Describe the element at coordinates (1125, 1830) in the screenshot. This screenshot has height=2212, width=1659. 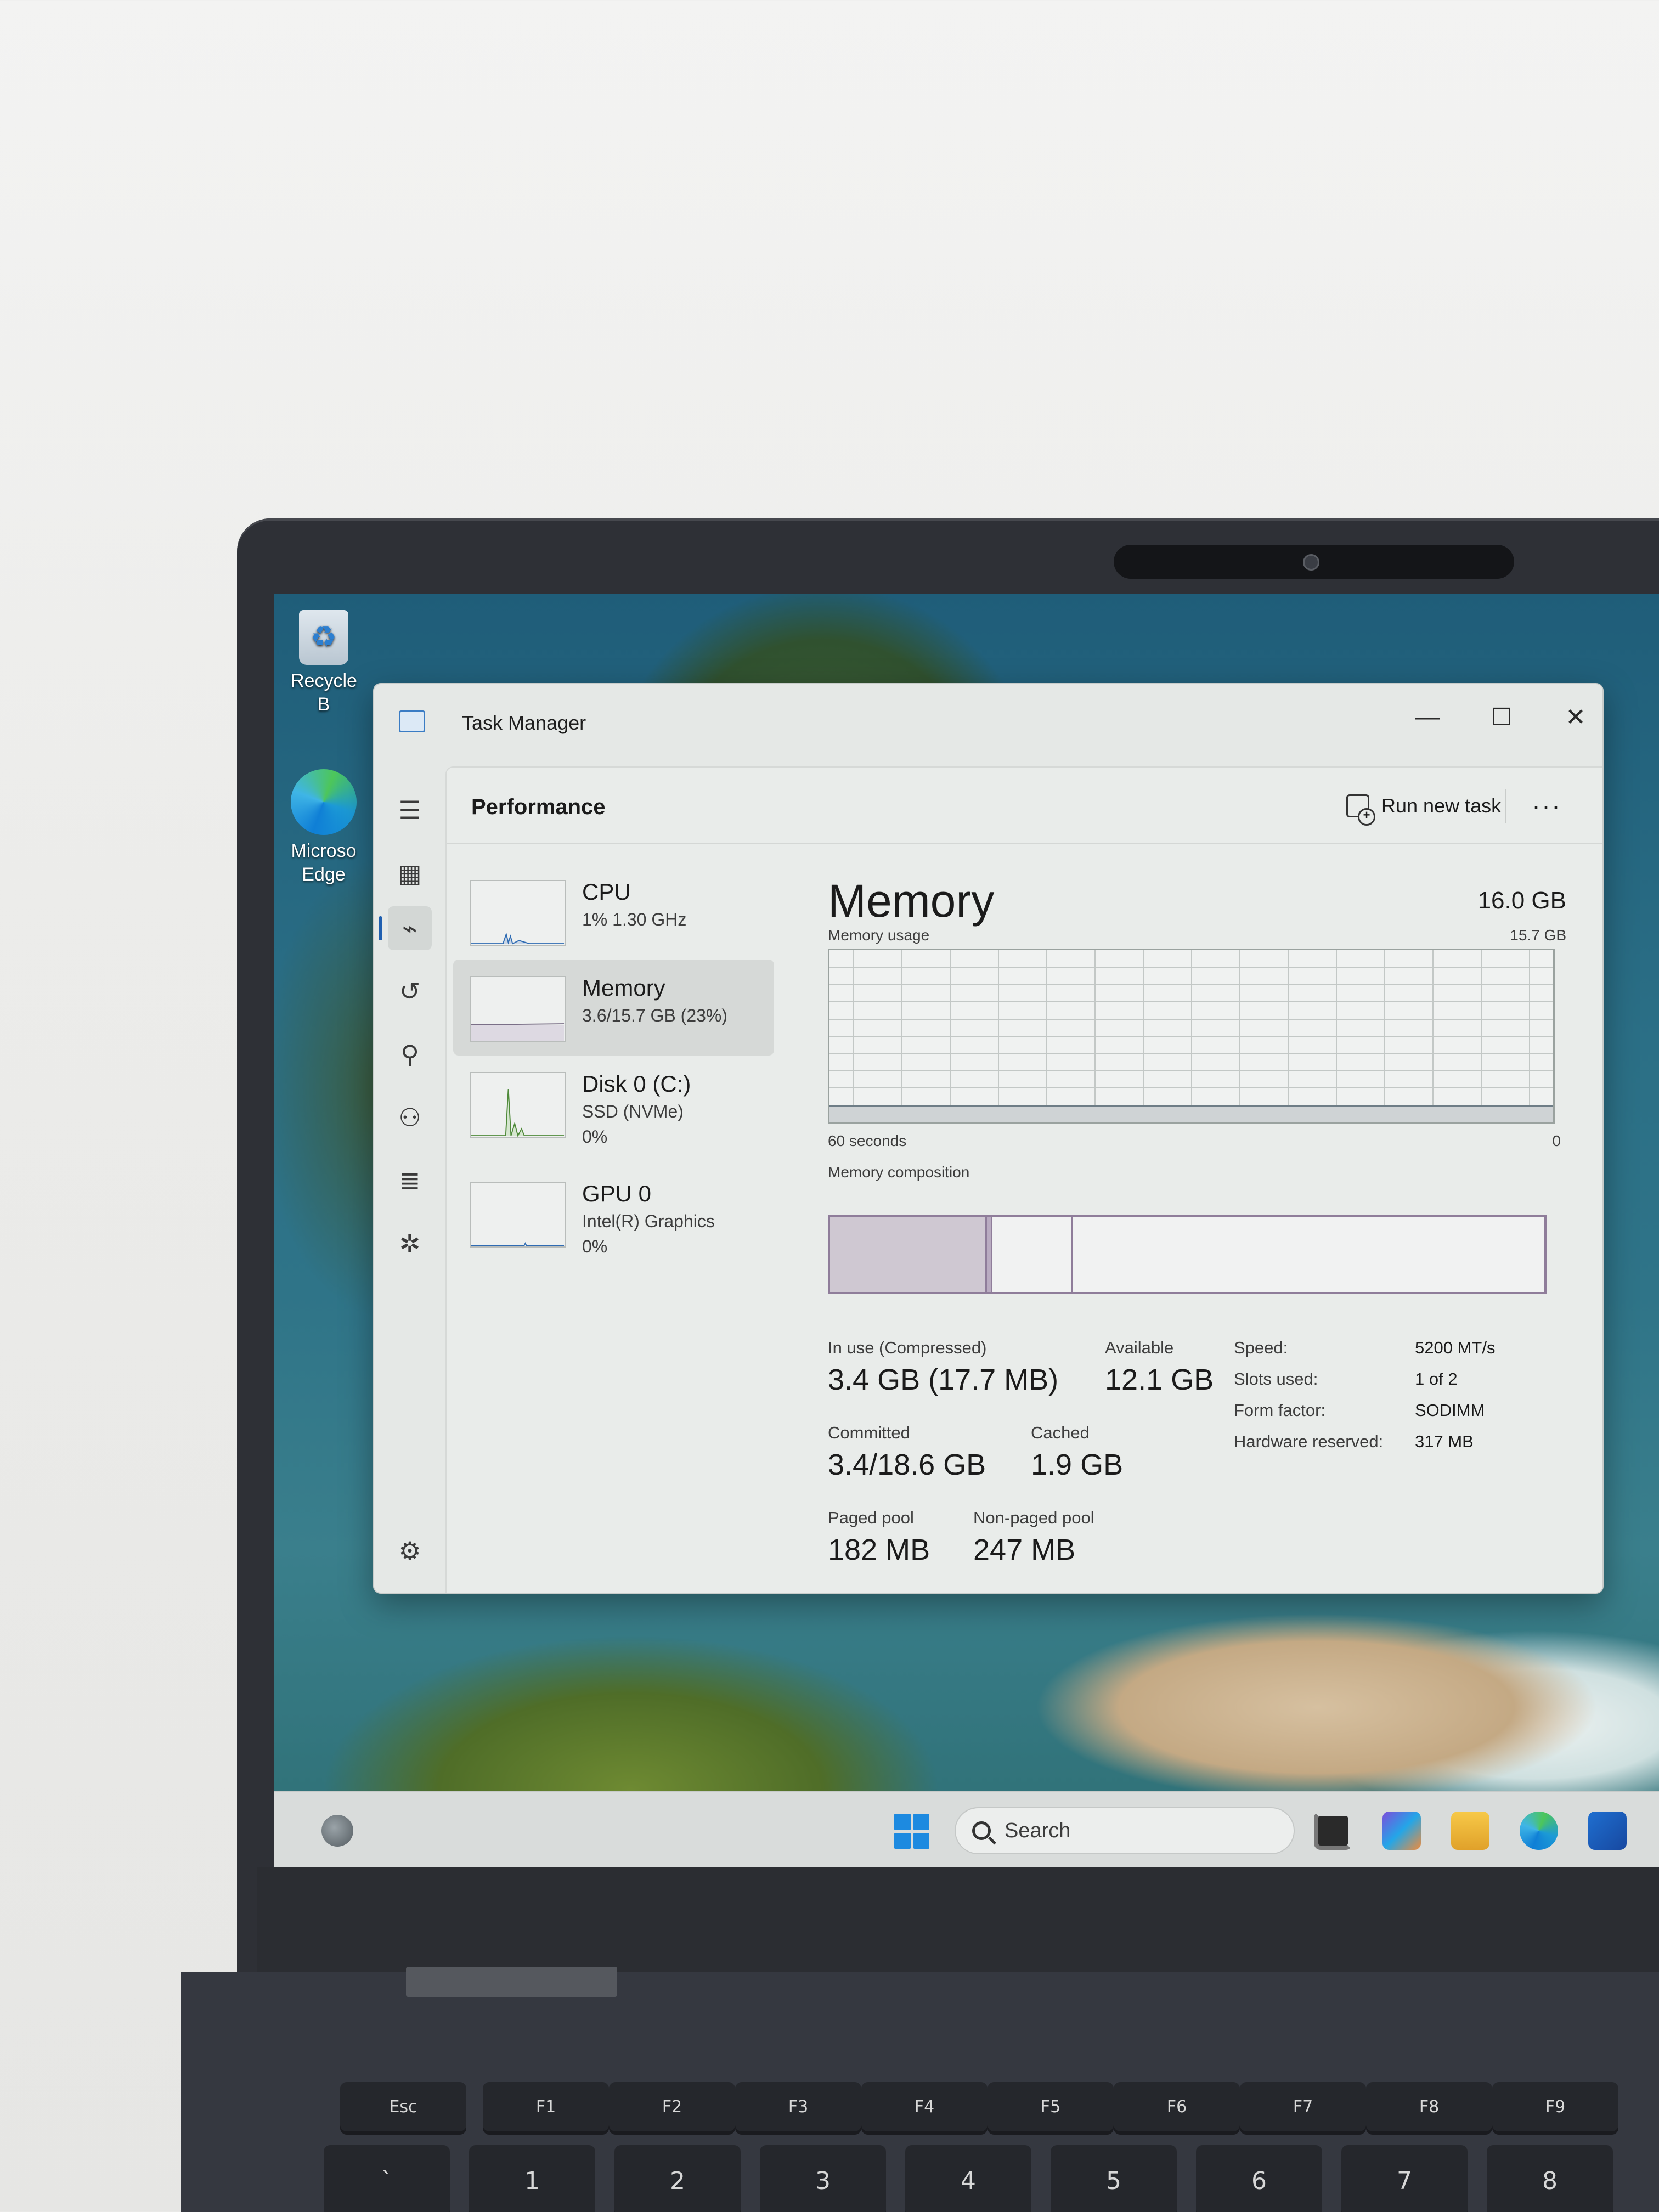
I see `taskbar-search: Search` at that location.